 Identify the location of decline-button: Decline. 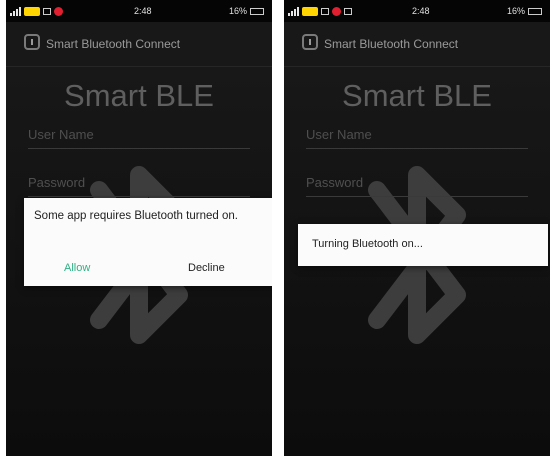
(206, 268).